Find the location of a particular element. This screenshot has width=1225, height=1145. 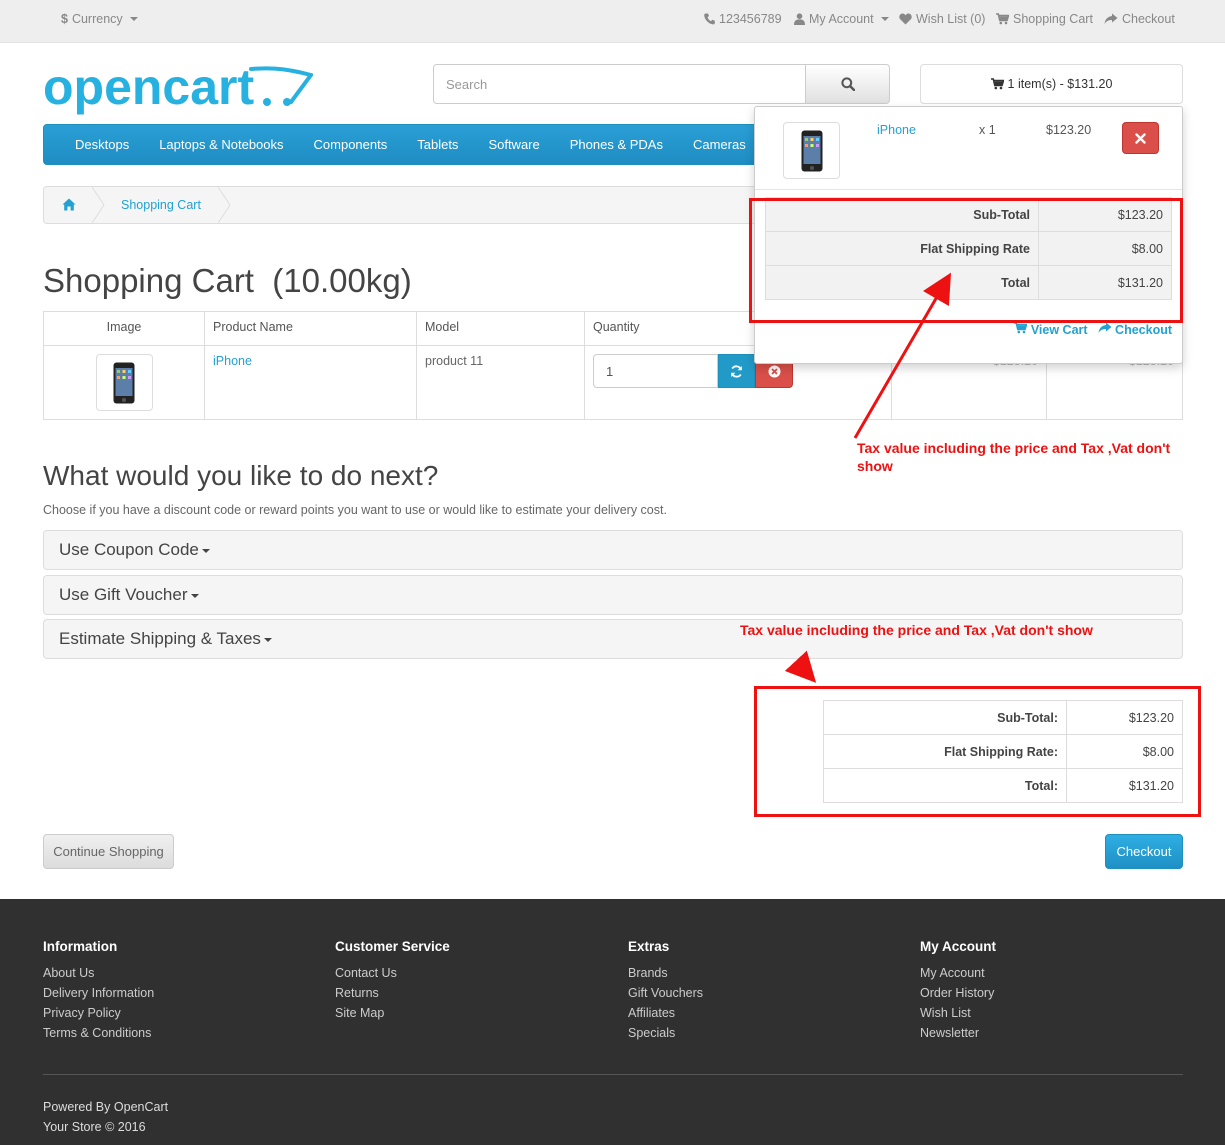

copyright-text: Your Store © 2016 is located at coordinates (94, 1127).